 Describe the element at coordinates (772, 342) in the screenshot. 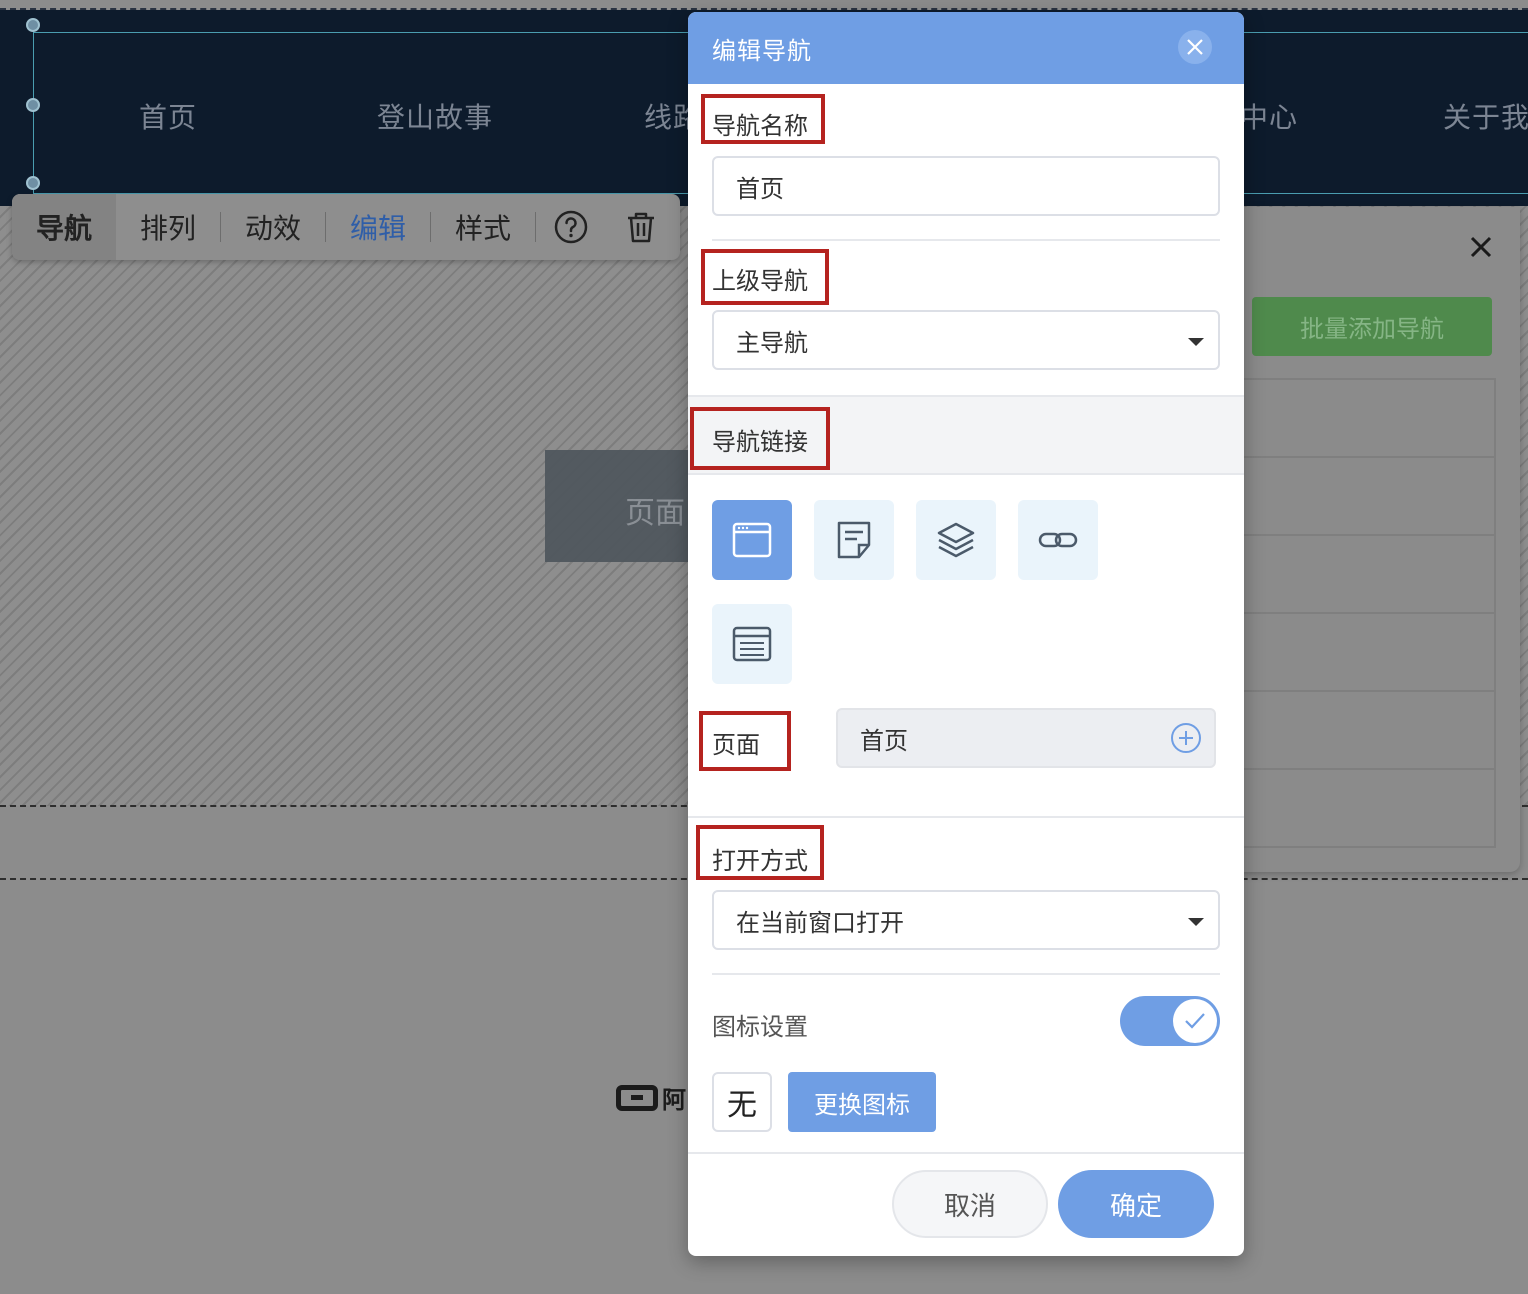

I see `parent-nav-value: 主导航` at that location.